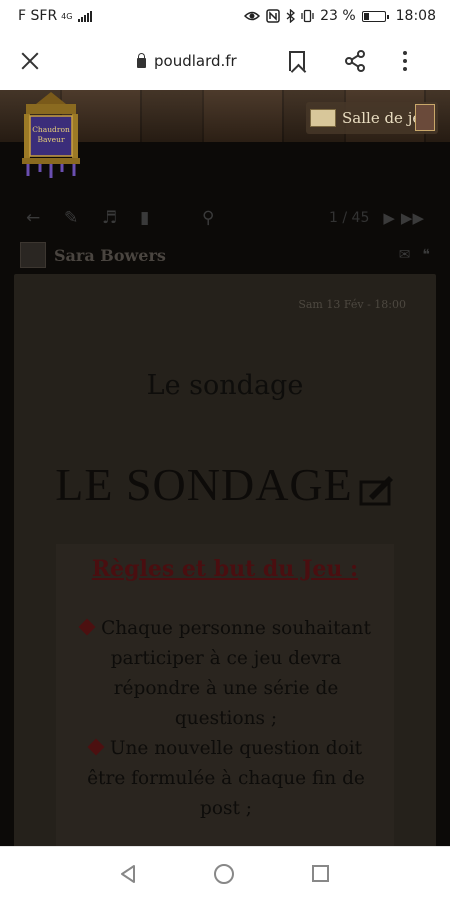 Image resolution: width=450 pixels, height=900 pixels. I want to click on message-icon: ✉, so click(405, 255).